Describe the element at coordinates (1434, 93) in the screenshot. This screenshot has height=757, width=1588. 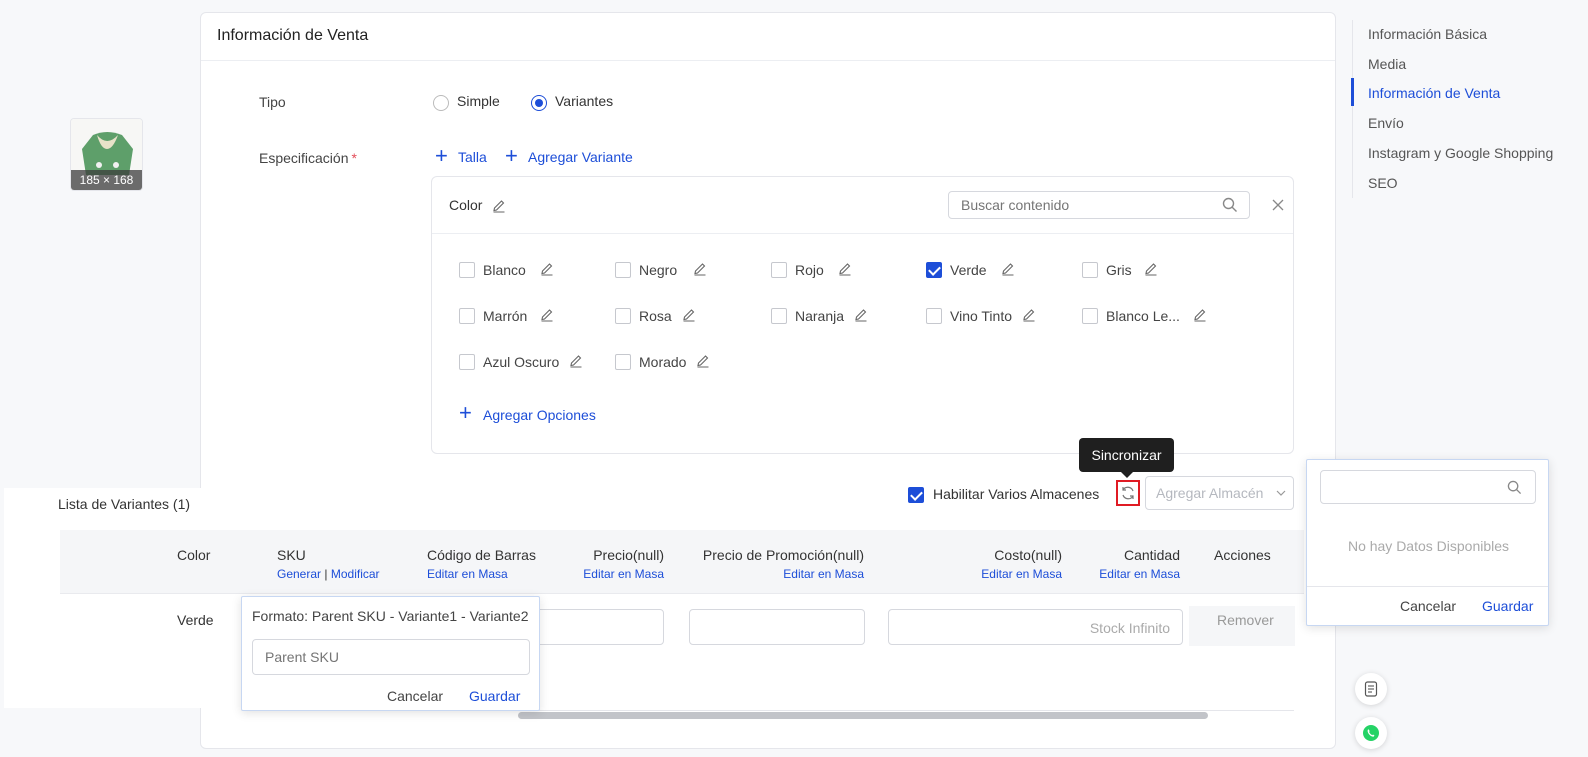
I see `nav-item-informacion-venta: Información de Venta` at that location.